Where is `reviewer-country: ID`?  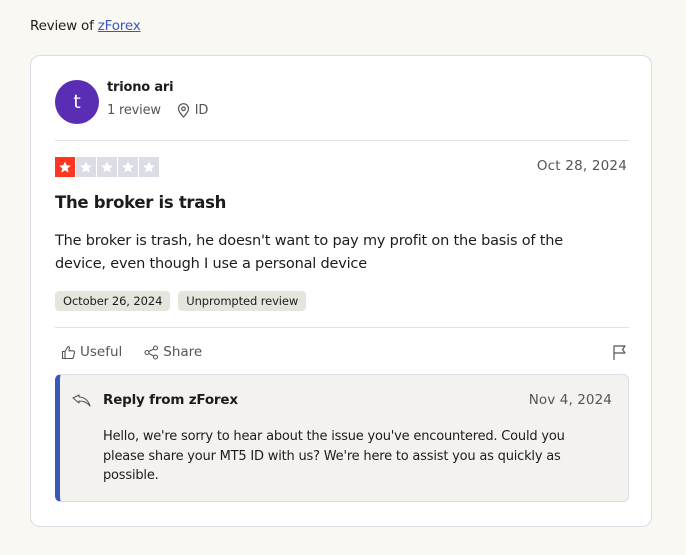 reviewer-country: ID is located at coordinates (201, 110).